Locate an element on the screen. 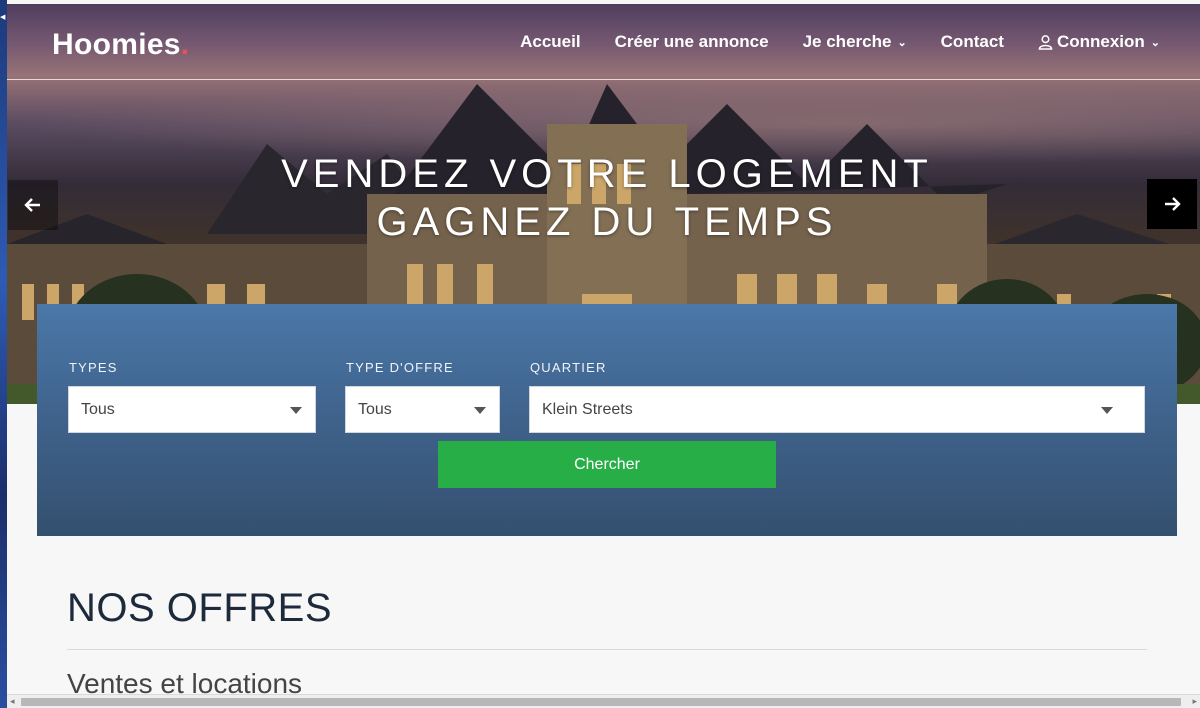 The width and height of the screenshot is (1200, 708). carousel-next-button is located at coordinates (1172, 204).